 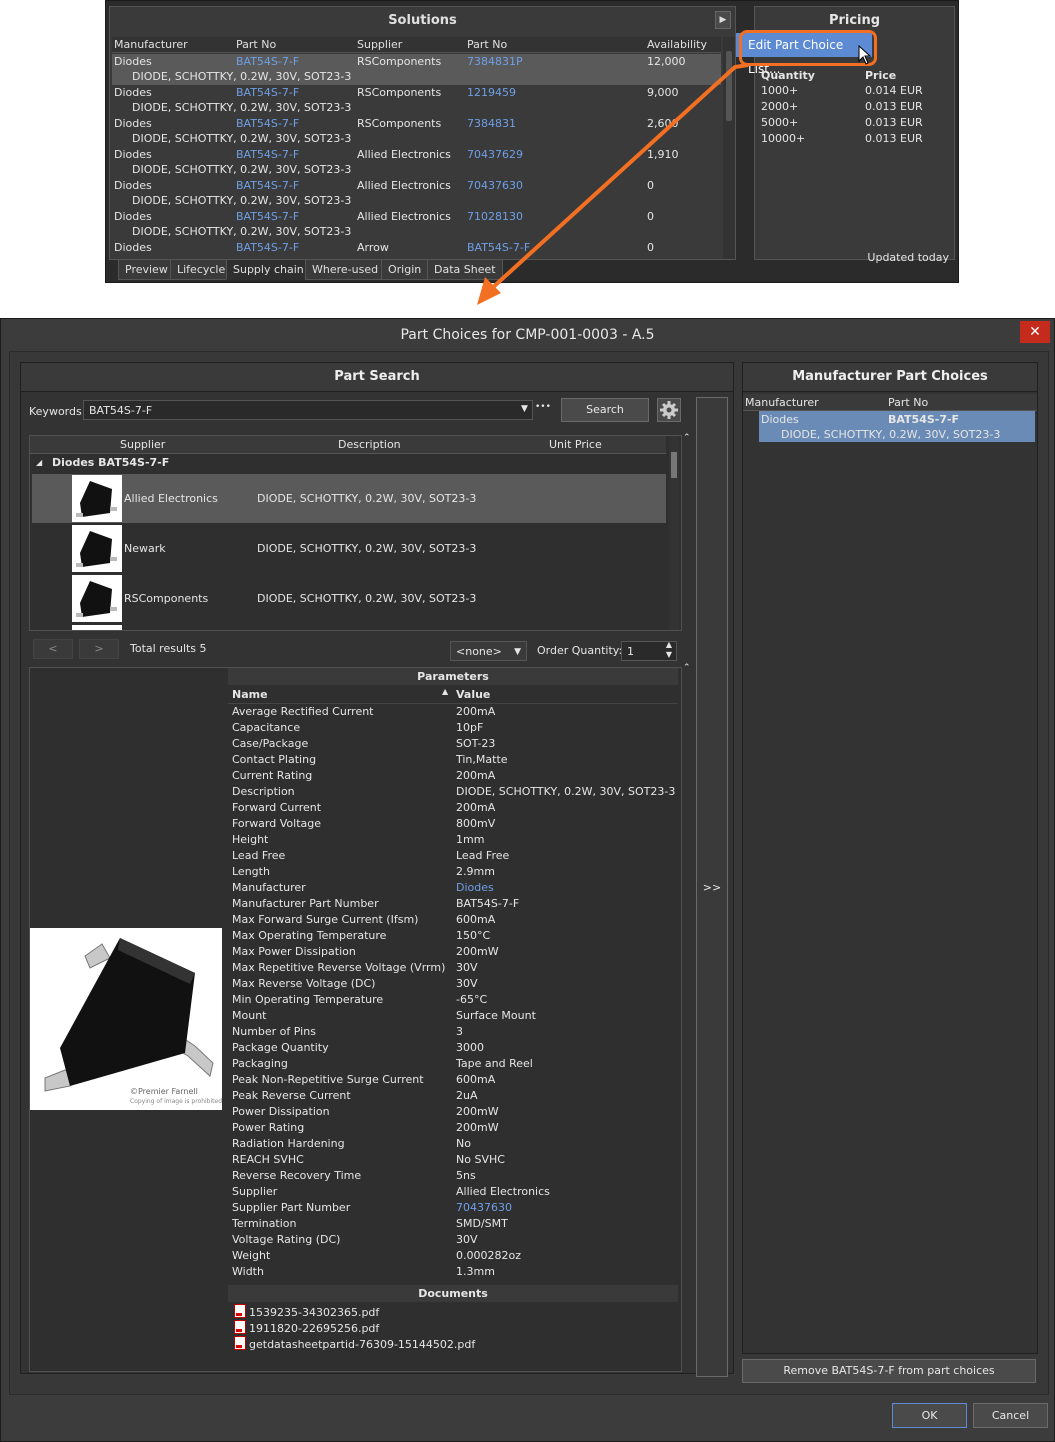 I want to click on parameter-value: 70437630, so click(x=484, y=1207).